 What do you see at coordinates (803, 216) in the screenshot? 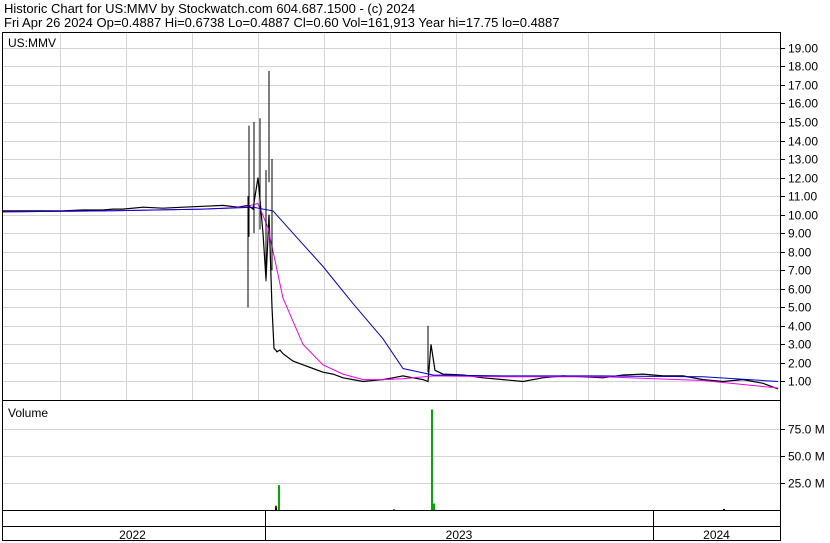
I see `price-tick-label: 10.00` at bounding box center [803, 216].